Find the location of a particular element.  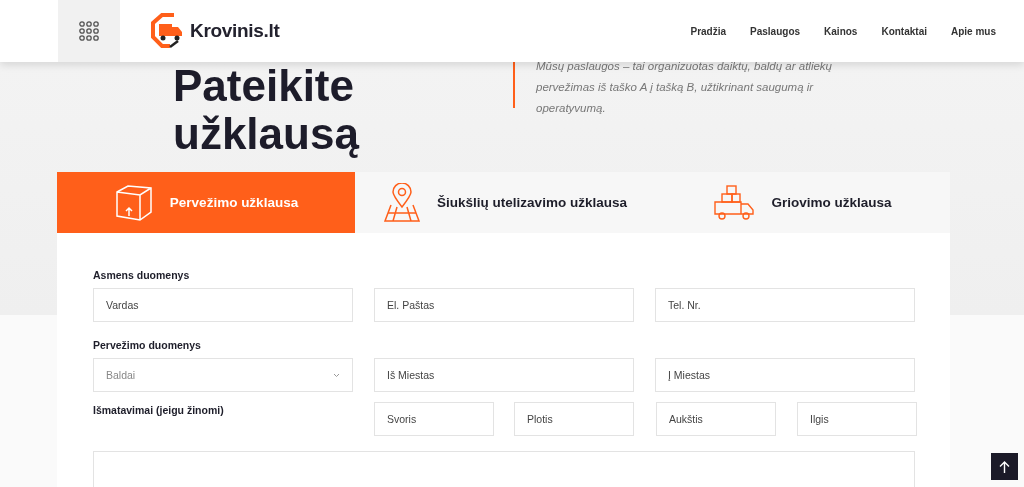

select-field: Baldai is located at coordinates (223, 375).